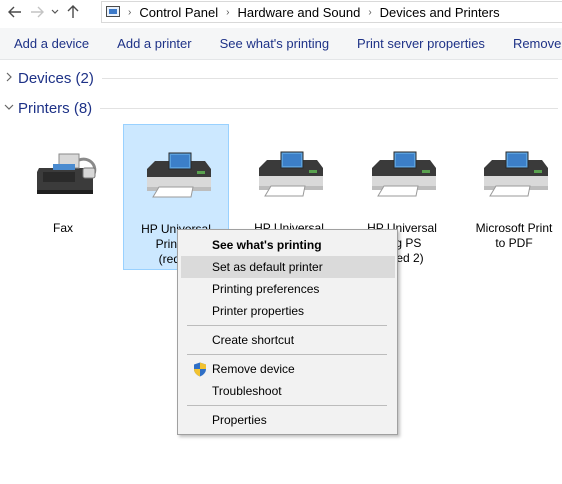  I want to click on group-printers: Printers (8), so click(281, 108).